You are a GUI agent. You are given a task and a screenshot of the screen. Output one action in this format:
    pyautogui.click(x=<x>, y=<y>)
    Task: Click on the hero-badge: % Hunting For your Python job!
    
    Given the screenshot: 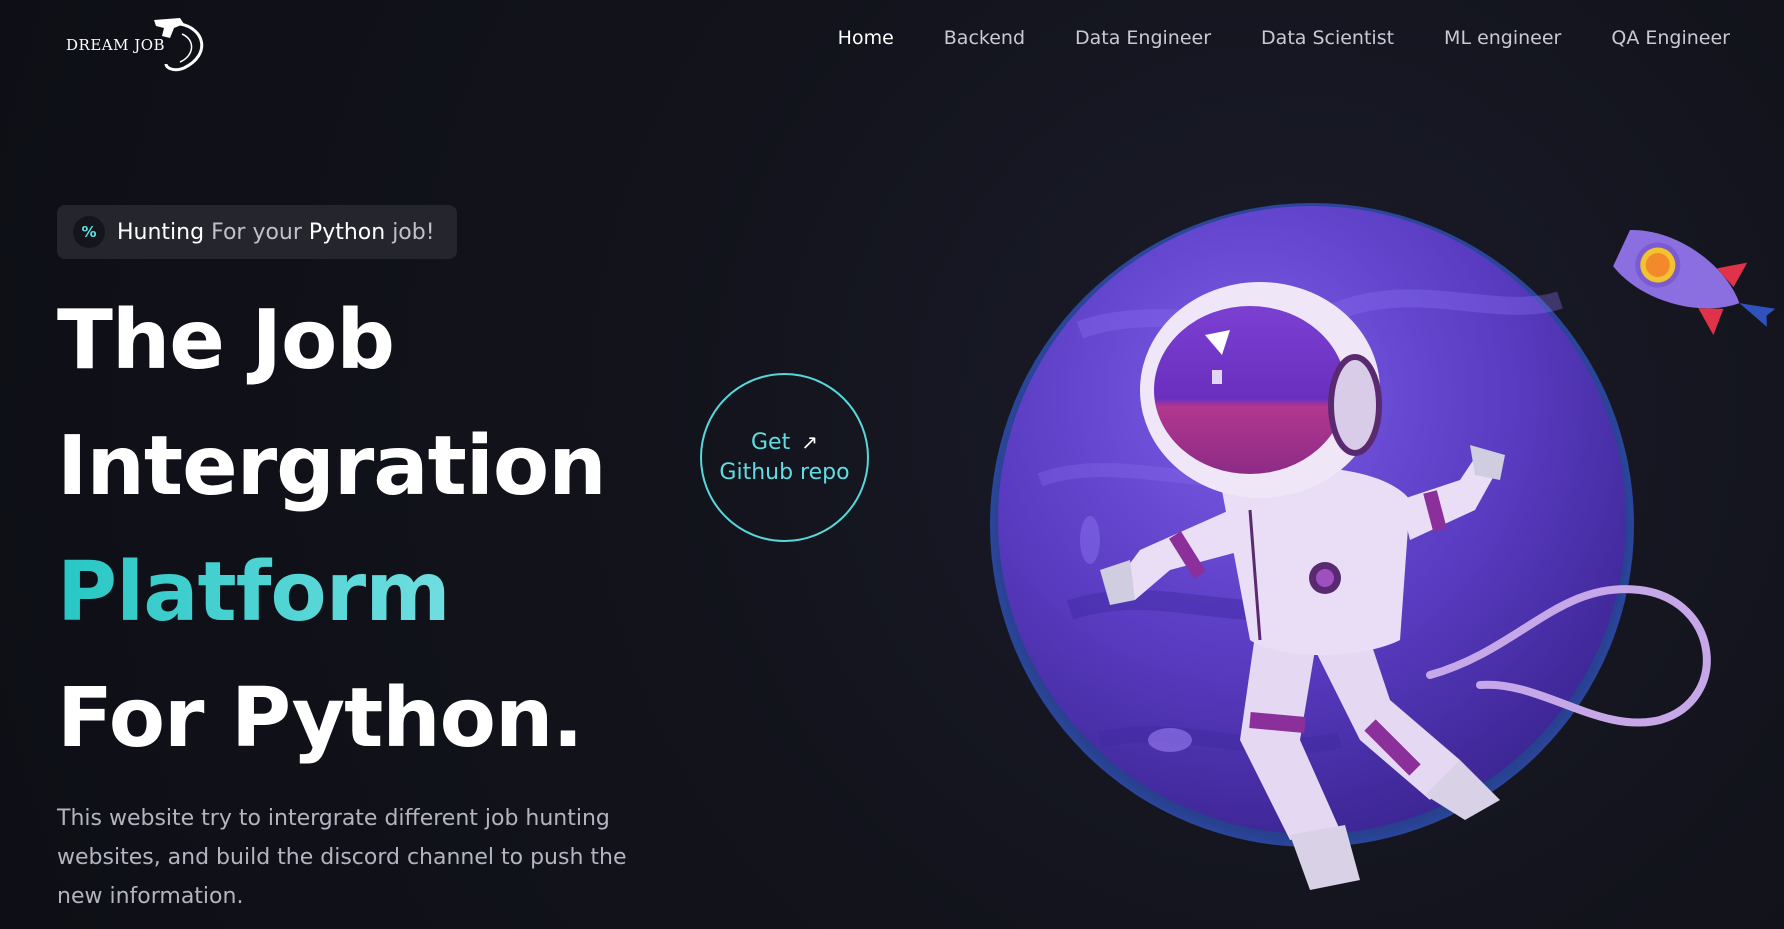 What is the action you would take?
    pyautogui.click(x=257, y=232)
    